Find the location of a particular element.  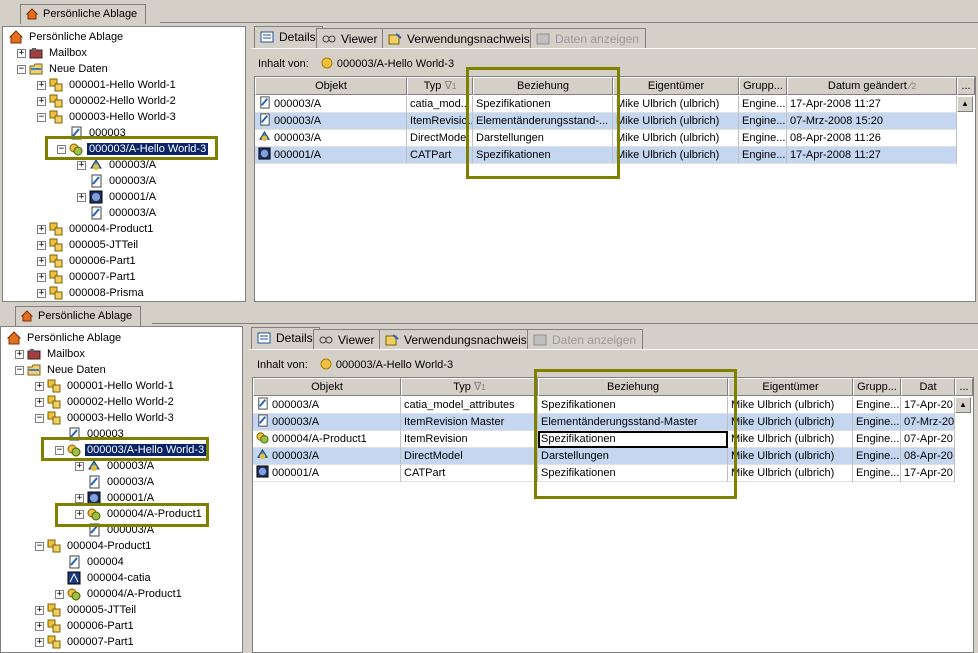

tree-node: Mailbox is located at coordinates (59, 53).